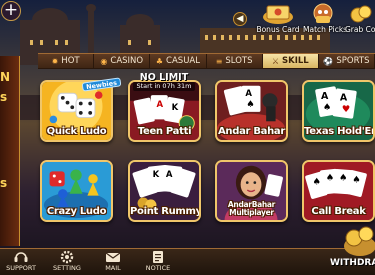 Image resolution: width=375 pixels, height=275 pixels. I want to click on tab-label: SPORTS, so click(353, 61).